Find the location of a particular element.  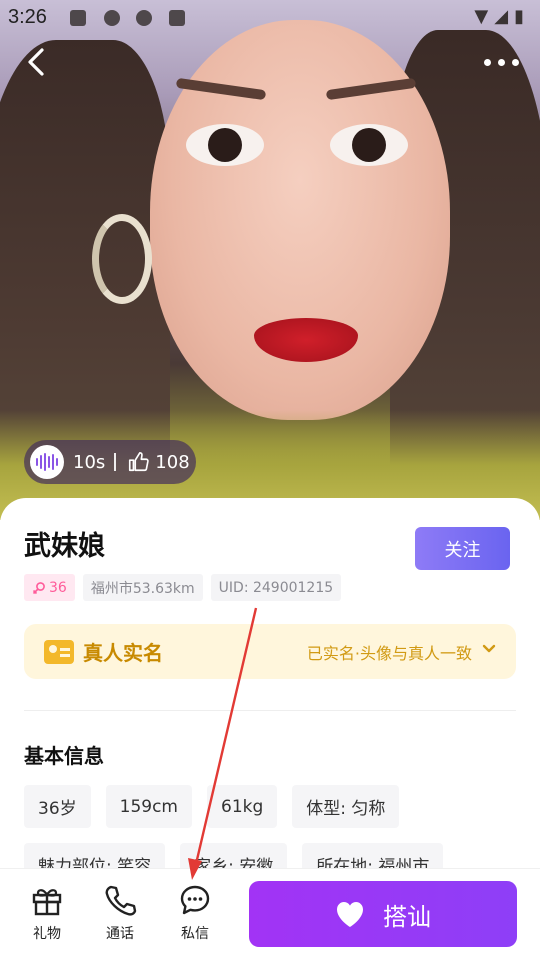

profile-tags: 36 福州市53.63km UID: 249001215 is located at coordinates (183, 587).